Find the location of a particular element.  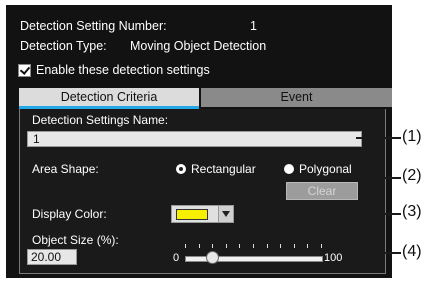

color-swatch is located at coordinates (192, 214).